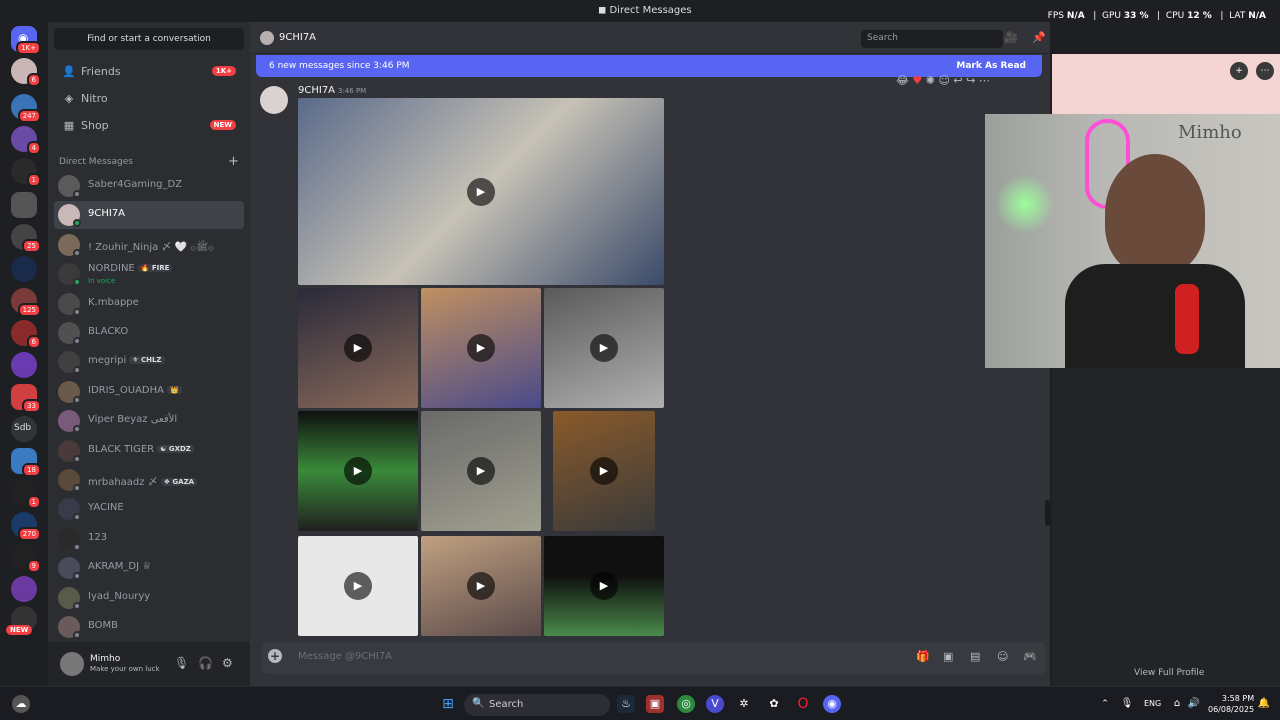 The width and height of the screenshot is (1280, 720). Describe the element at coordinates (345, 656) in the screenshot. I see `message-input: Message @9CHI7A` at that location.